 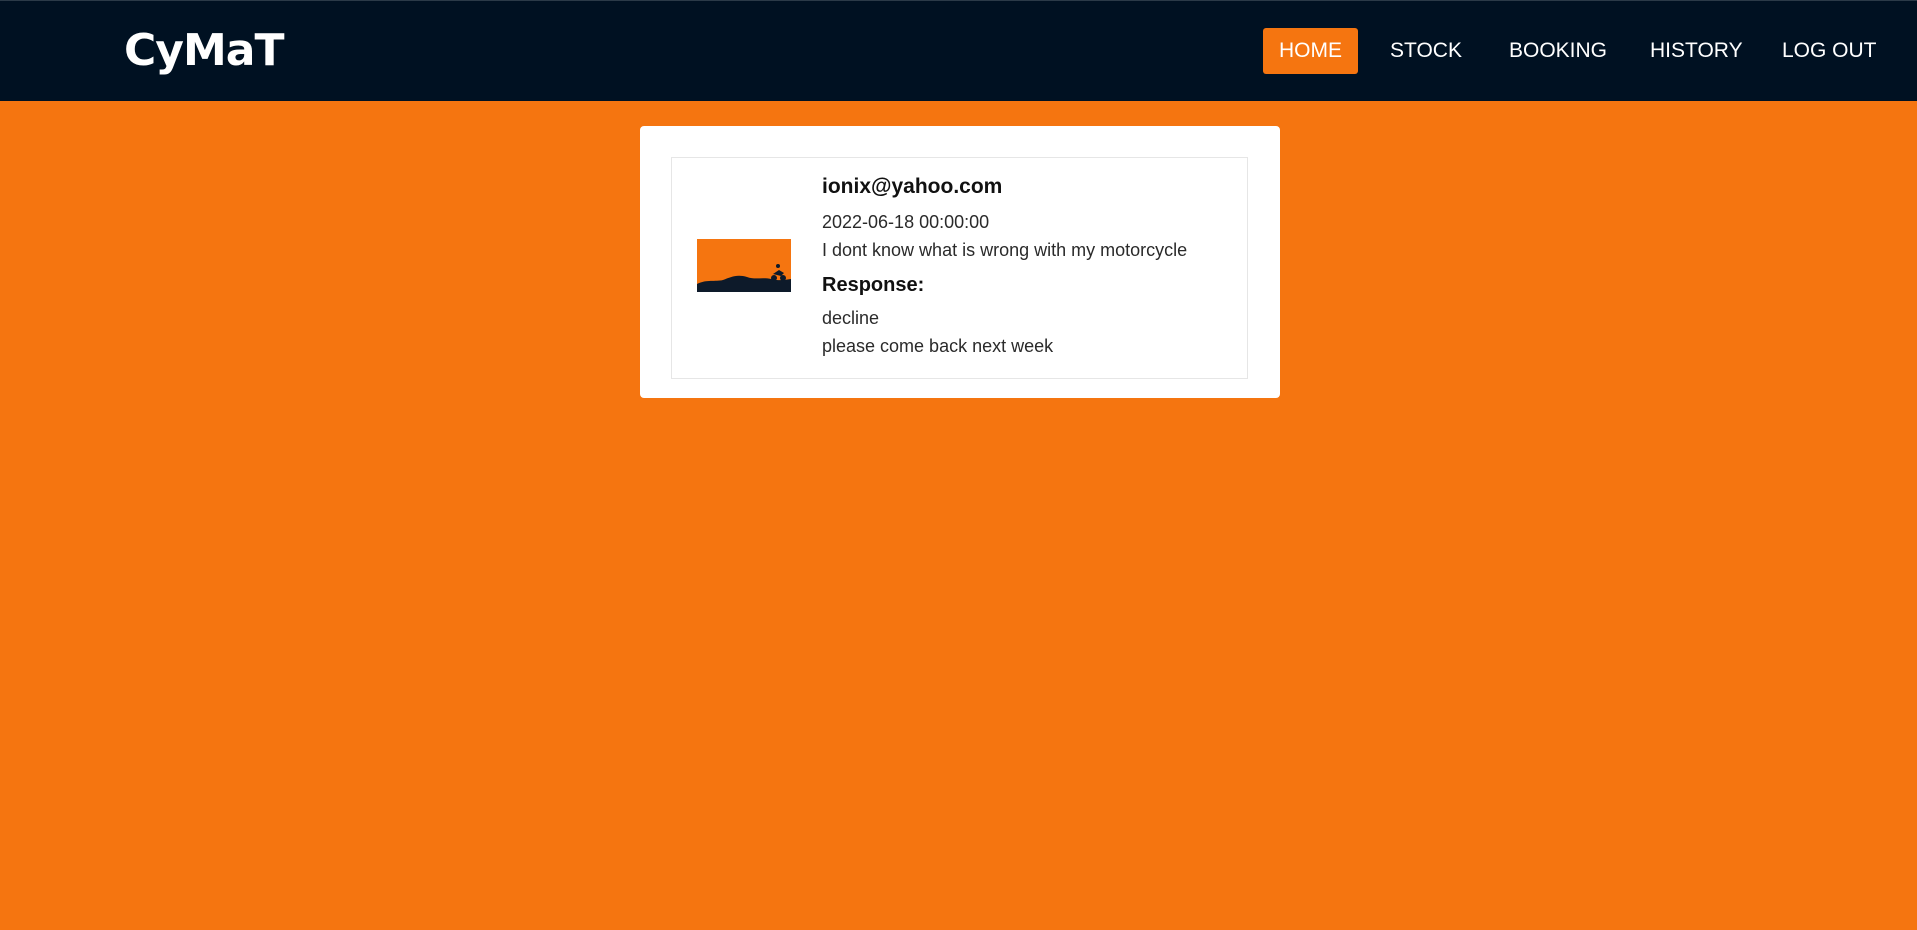 I want to click on response-text: please come back next week, so click(x=938, y=346).